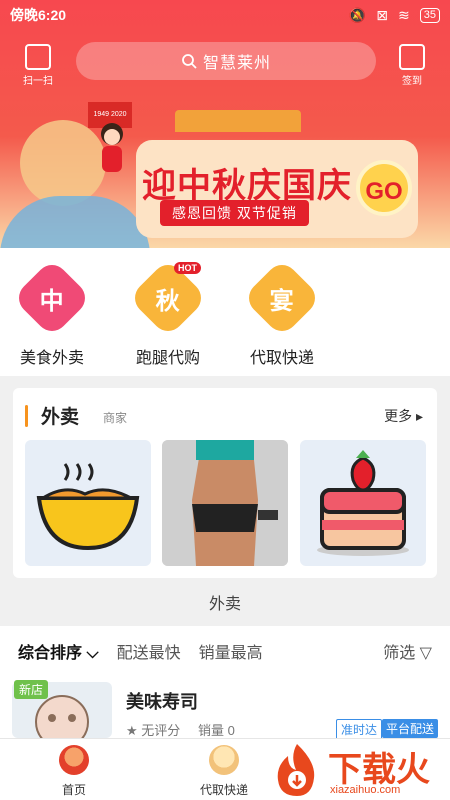  I want to click on palace-graphic, so click(238, 121).